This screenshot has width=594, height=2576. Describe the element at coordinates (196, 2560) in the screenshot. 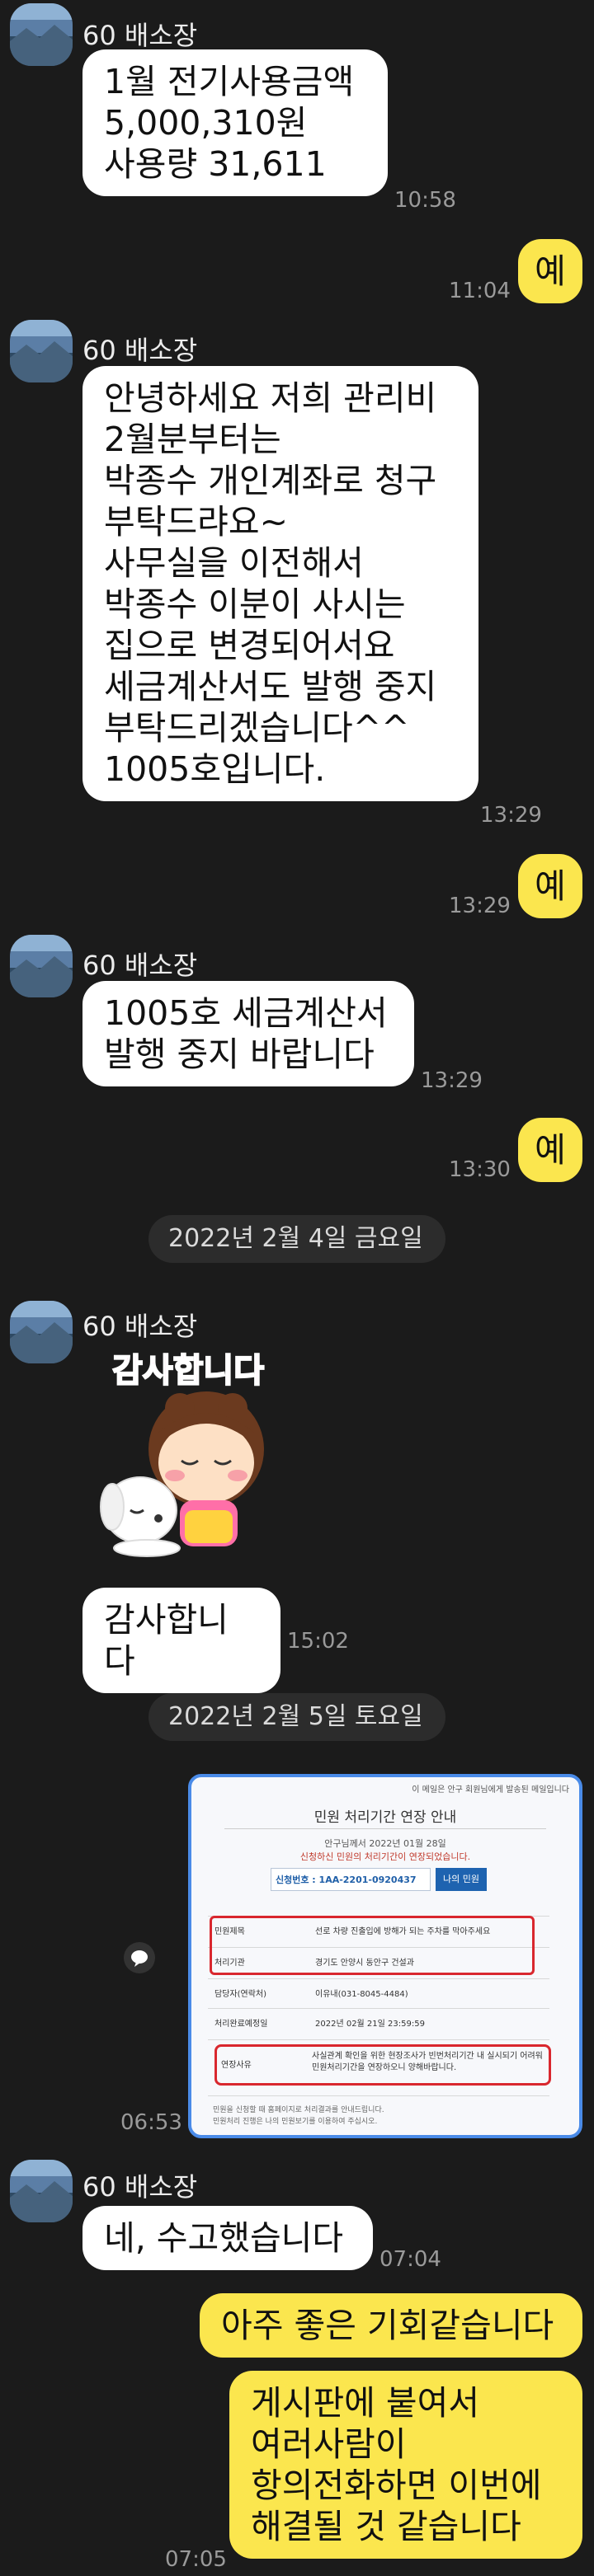

I see `message-time: 07:05` at that location.